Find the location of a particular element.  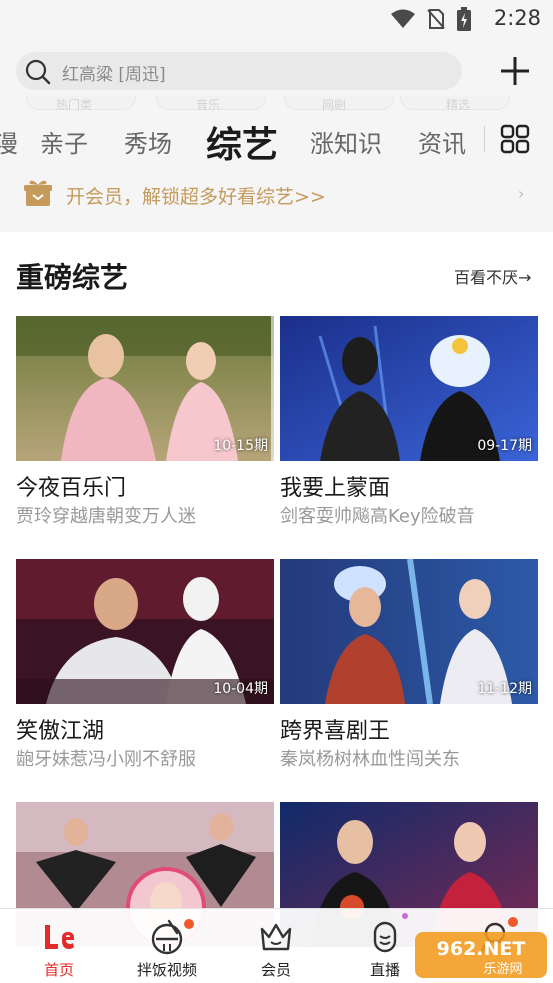

wifi-icon is located at coordinates (403, 18).